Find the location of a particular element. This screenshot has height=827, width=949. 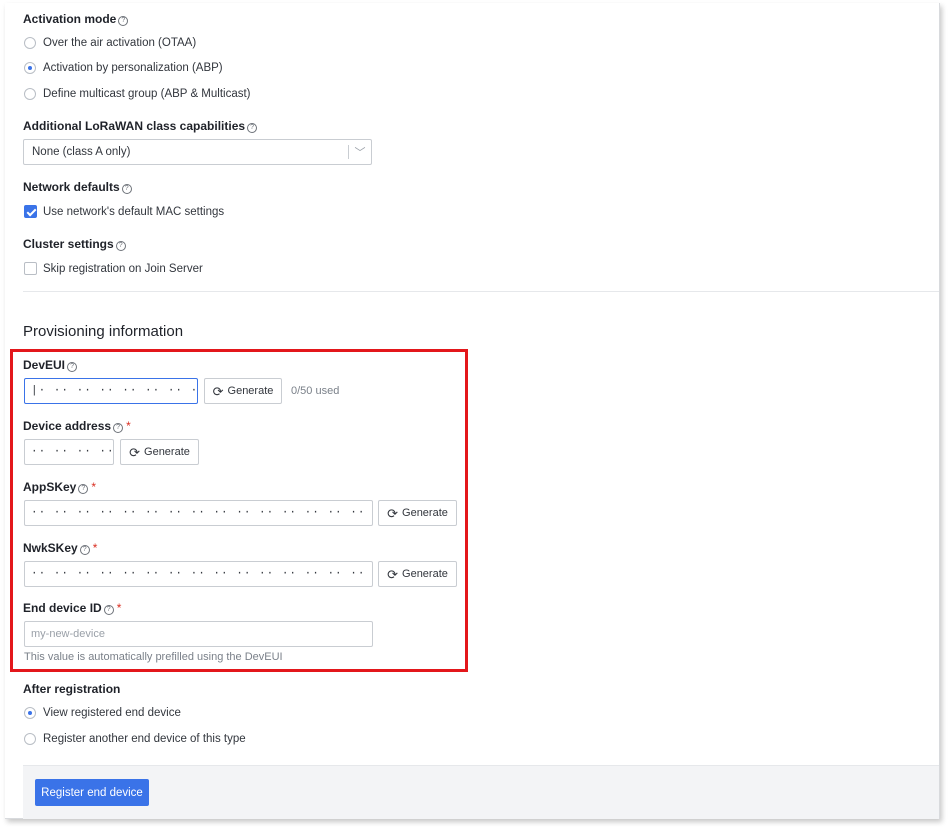

device-address-label: Device address? * is located at coordinates (77, 426).